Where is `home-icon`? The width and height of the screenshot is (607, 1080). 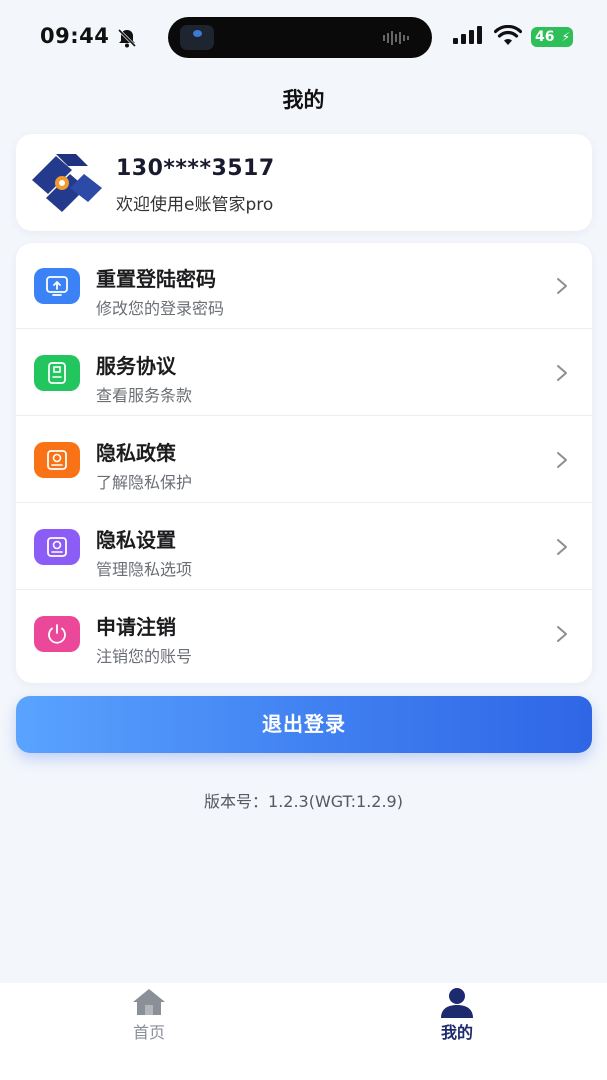 home-icon is located at coordinates (149, 1002).